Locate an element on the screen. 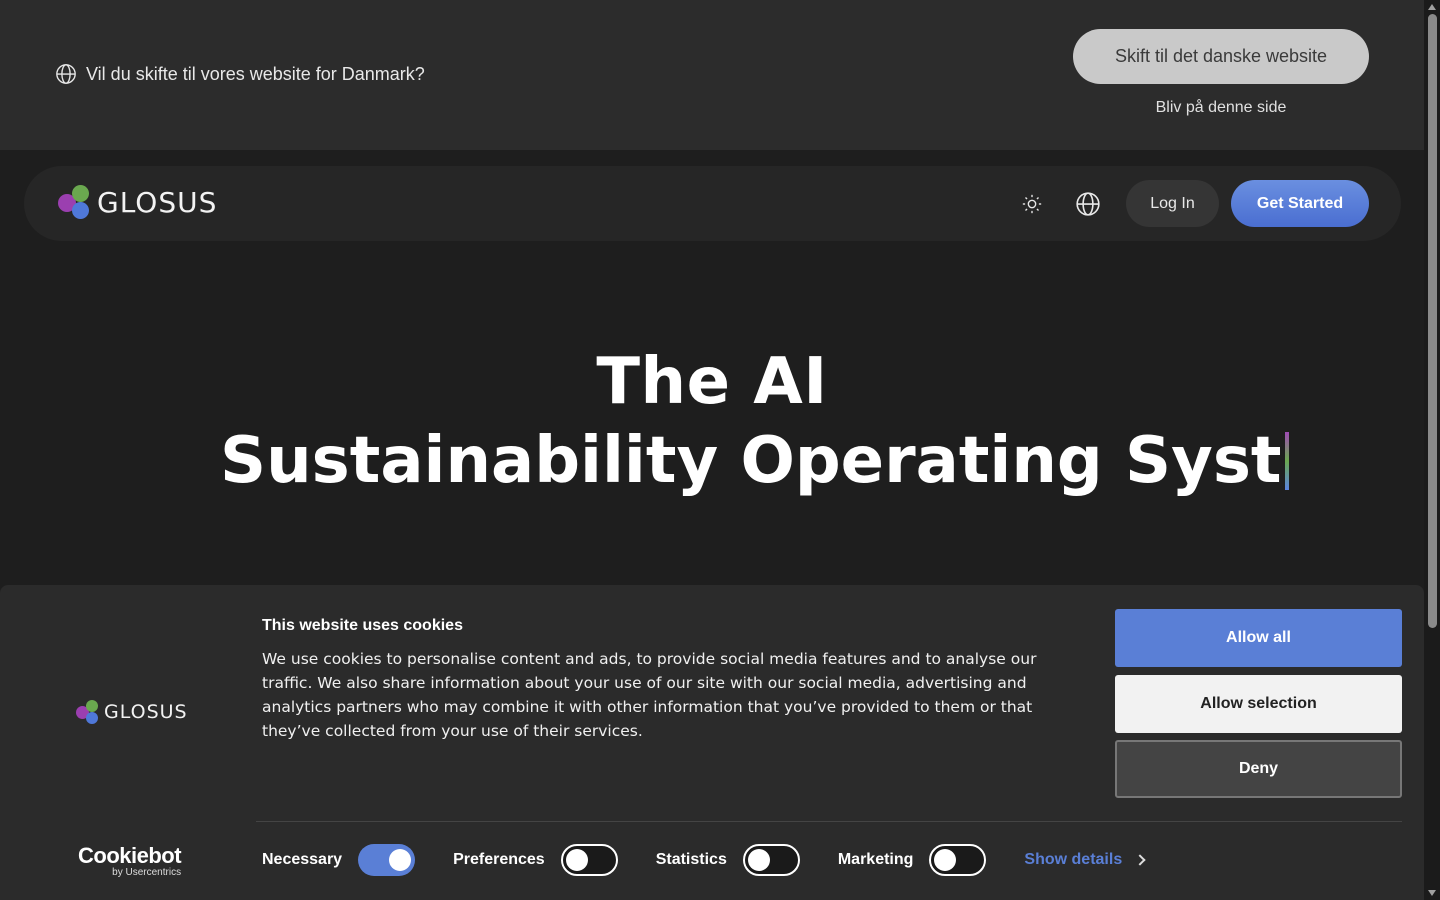 This screenshot has height=900, width=1440. consent-statistics: Statistics is located at coordinates (728, 860).